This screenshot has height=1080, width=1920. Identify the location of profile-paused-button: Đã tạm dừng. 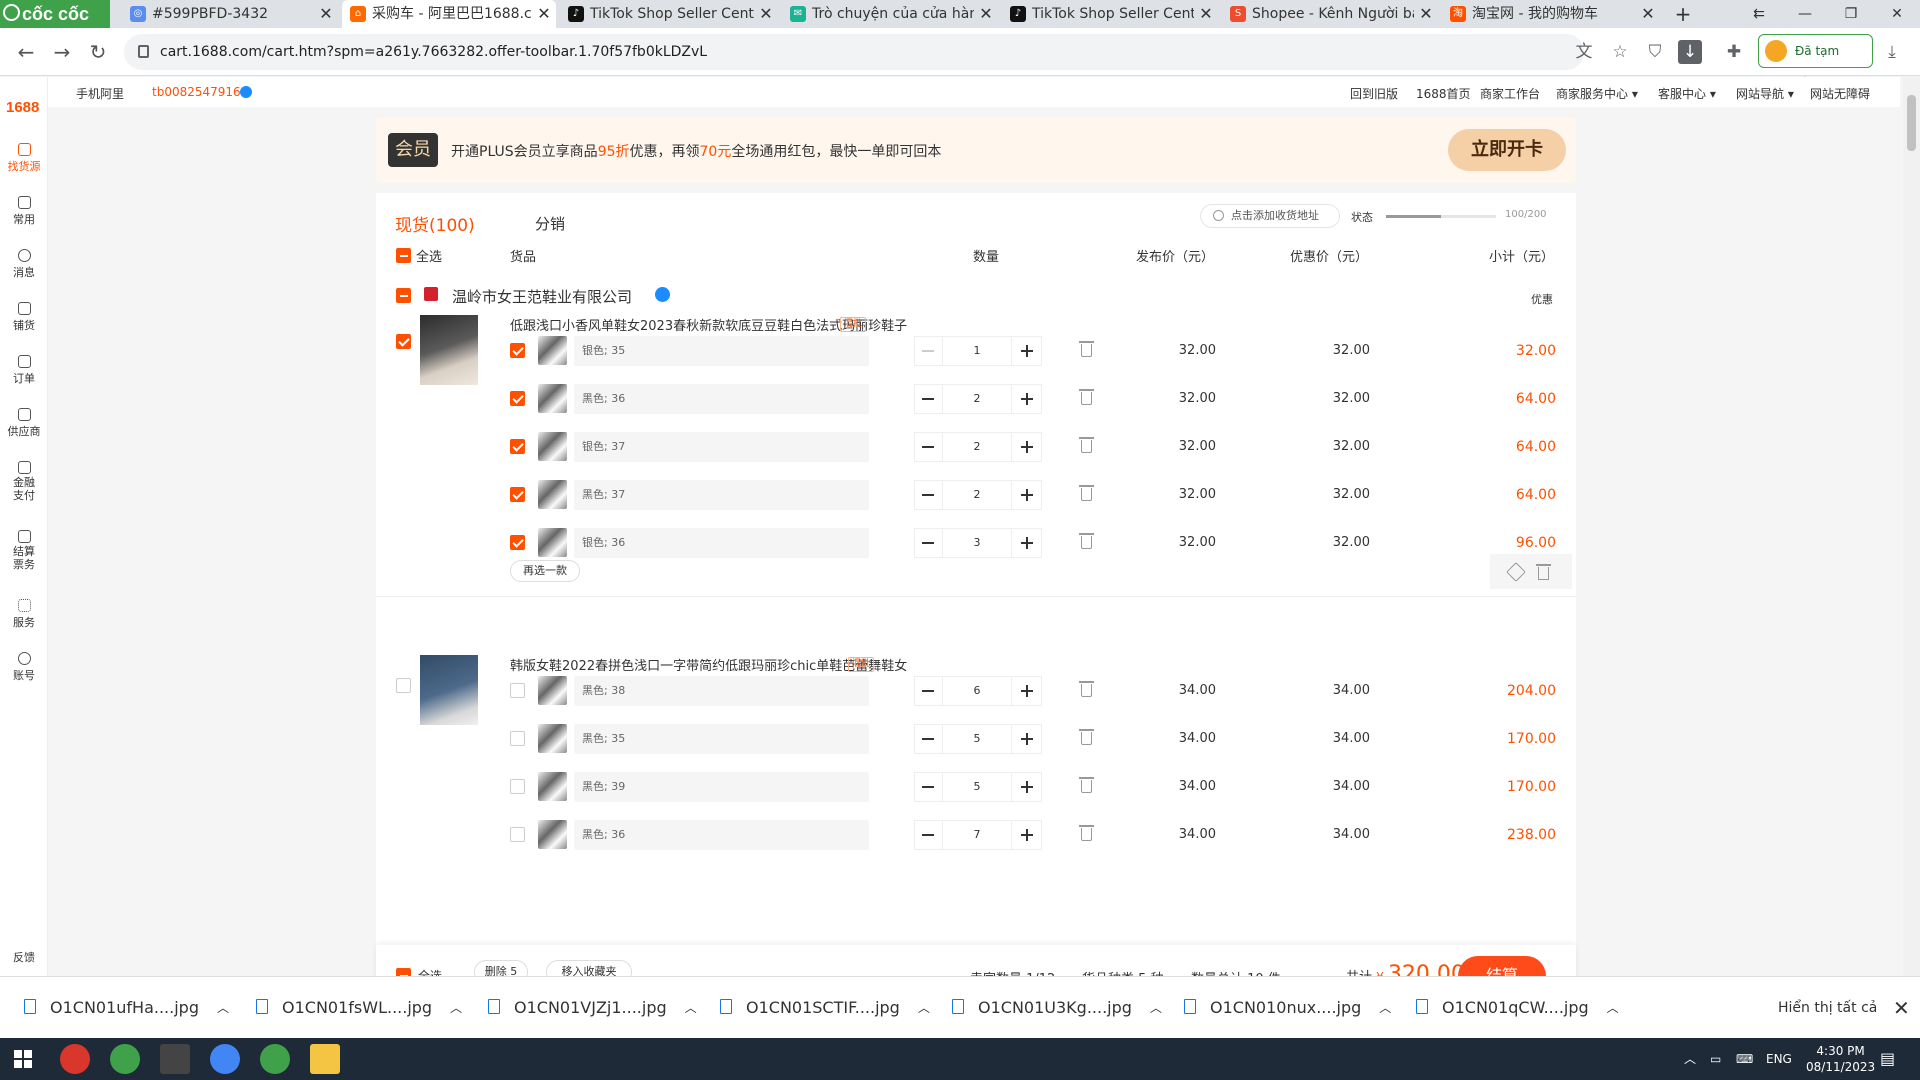
(1815, 62).